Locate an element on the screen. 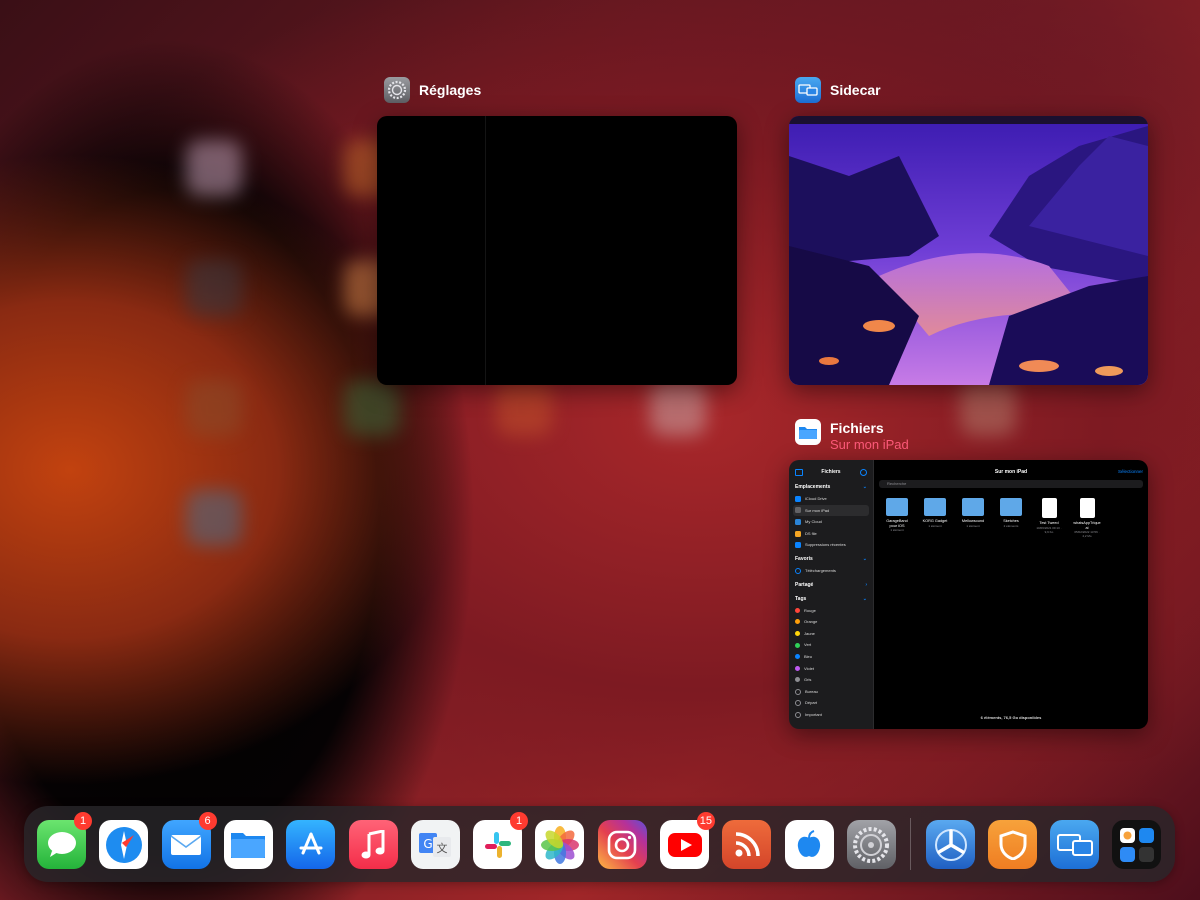 The image size is (1200, 900). file-item: Sketches 2 éléments is located at coordinates (1011, 518).